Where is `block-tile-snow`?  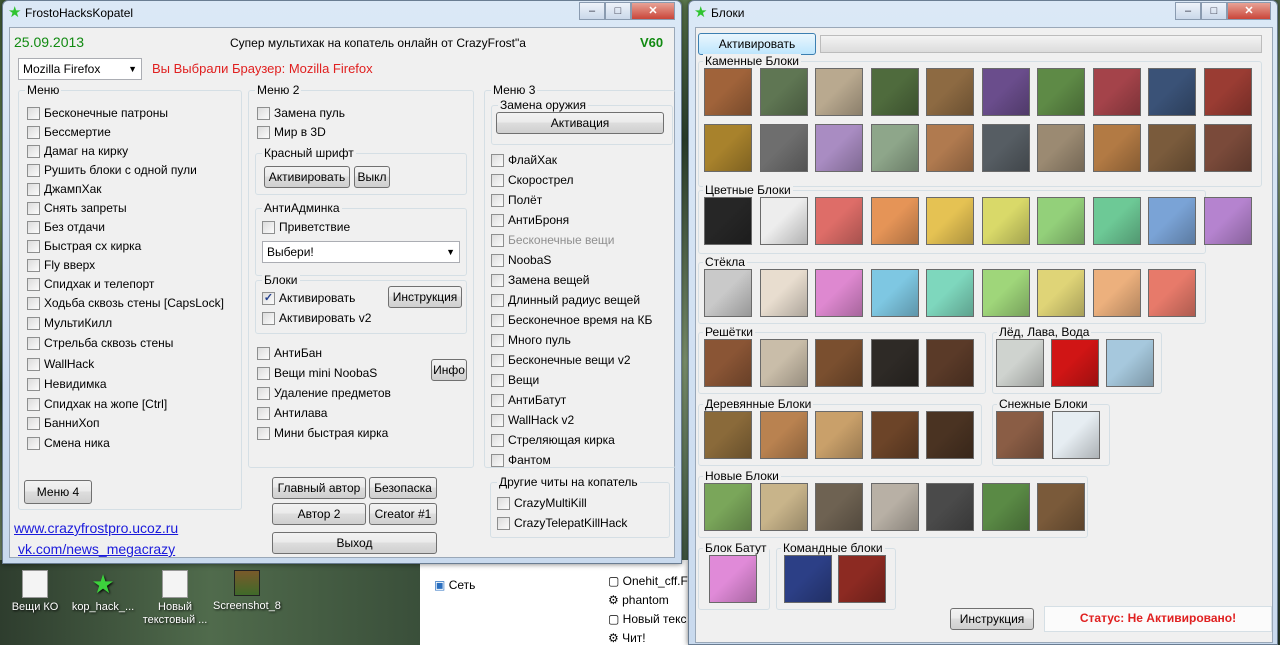
block-tile-snow is located at coordinates (1020, 435).